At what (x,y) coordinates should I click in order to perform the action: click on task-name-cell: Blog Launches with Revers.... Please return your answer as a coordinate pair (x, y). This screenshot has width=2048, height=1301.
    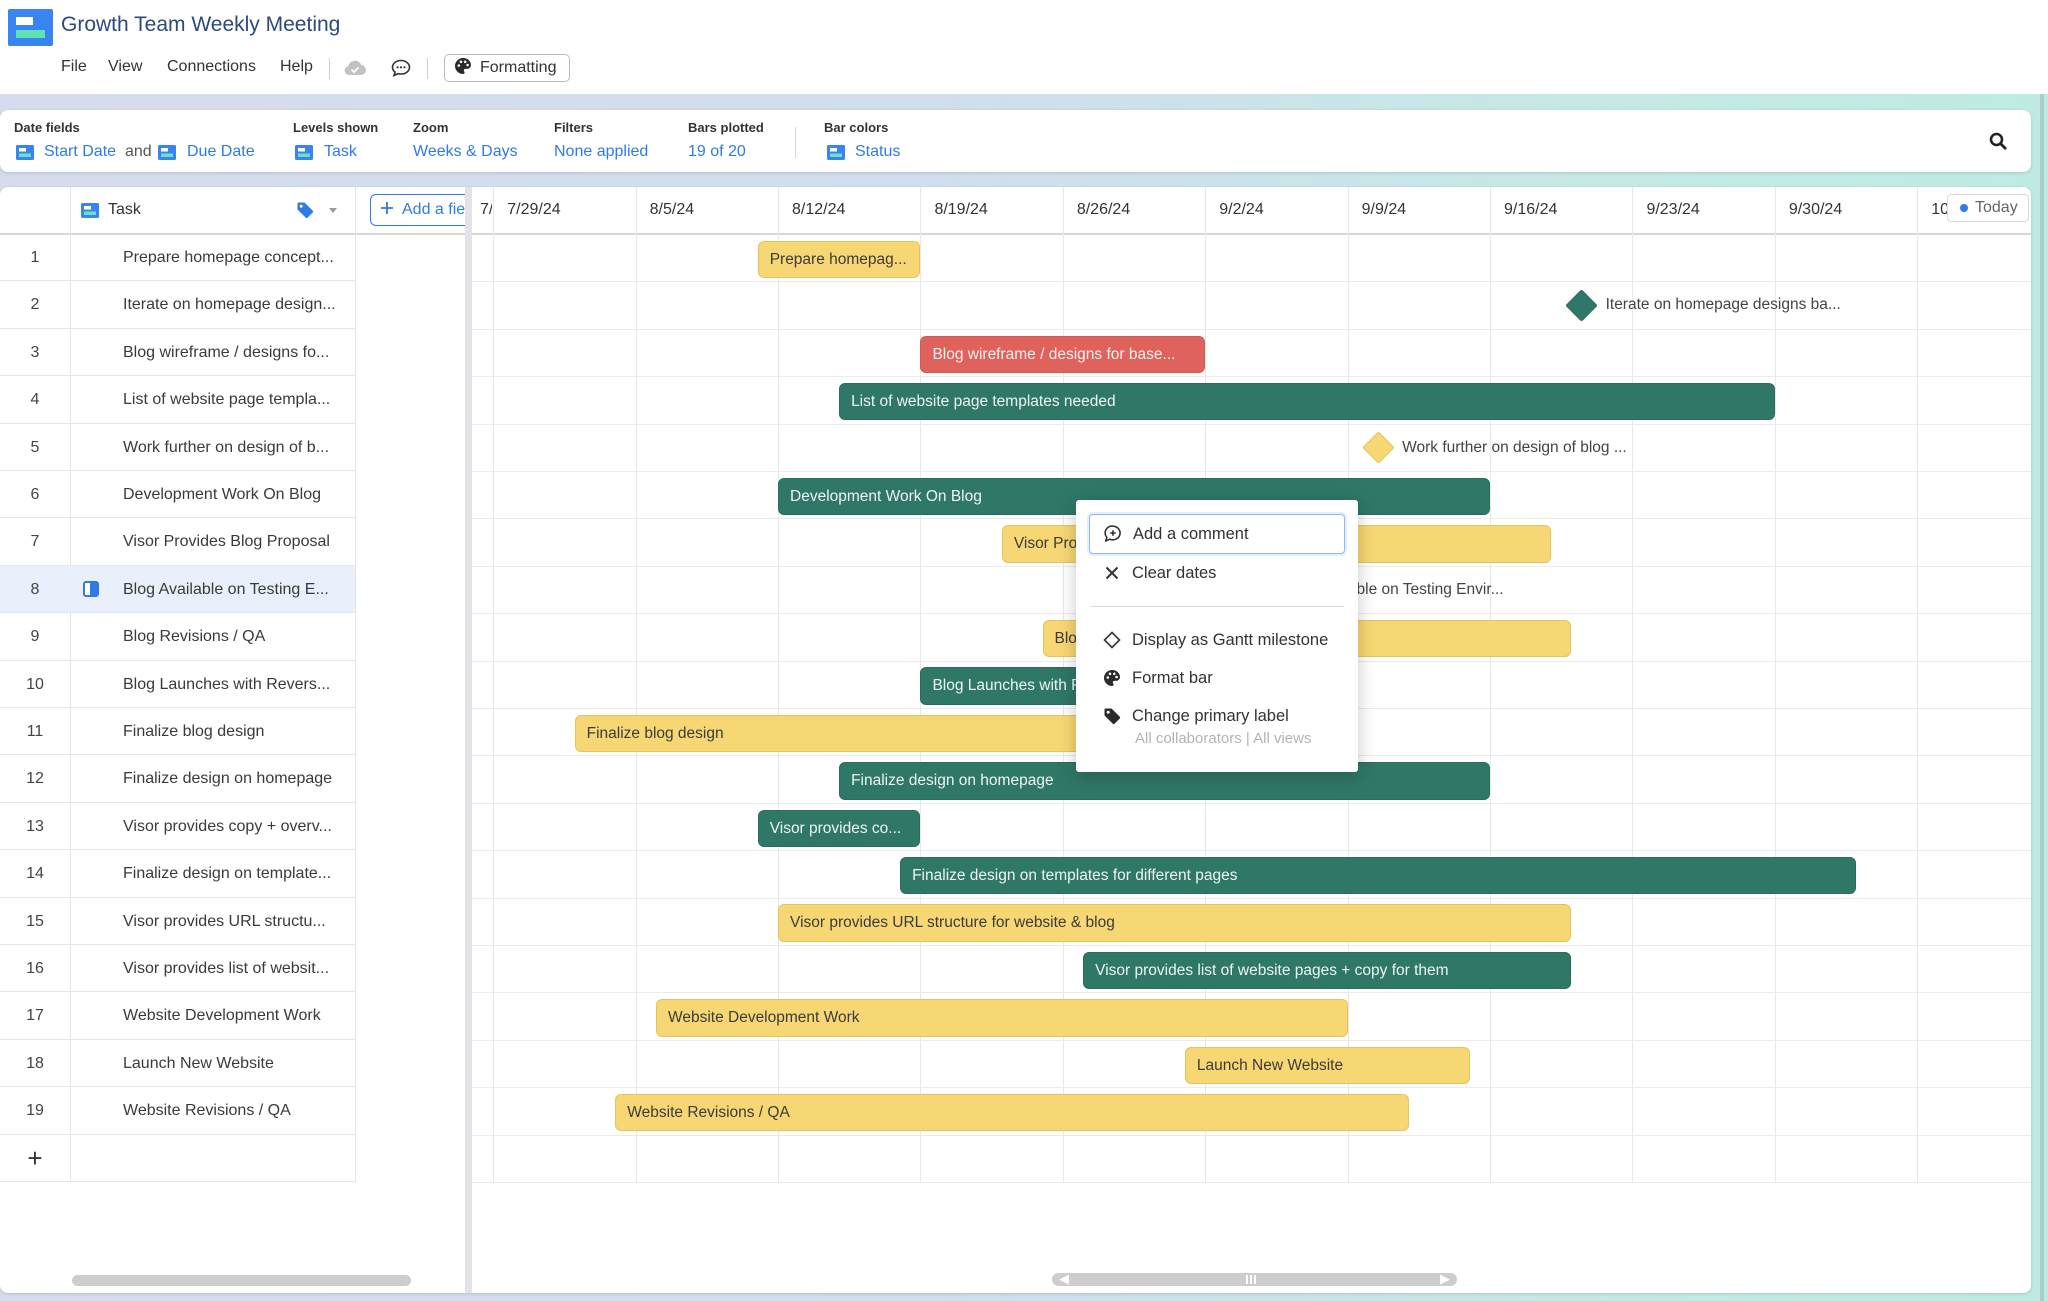
    Looking at the image, I should click on (235, 684).